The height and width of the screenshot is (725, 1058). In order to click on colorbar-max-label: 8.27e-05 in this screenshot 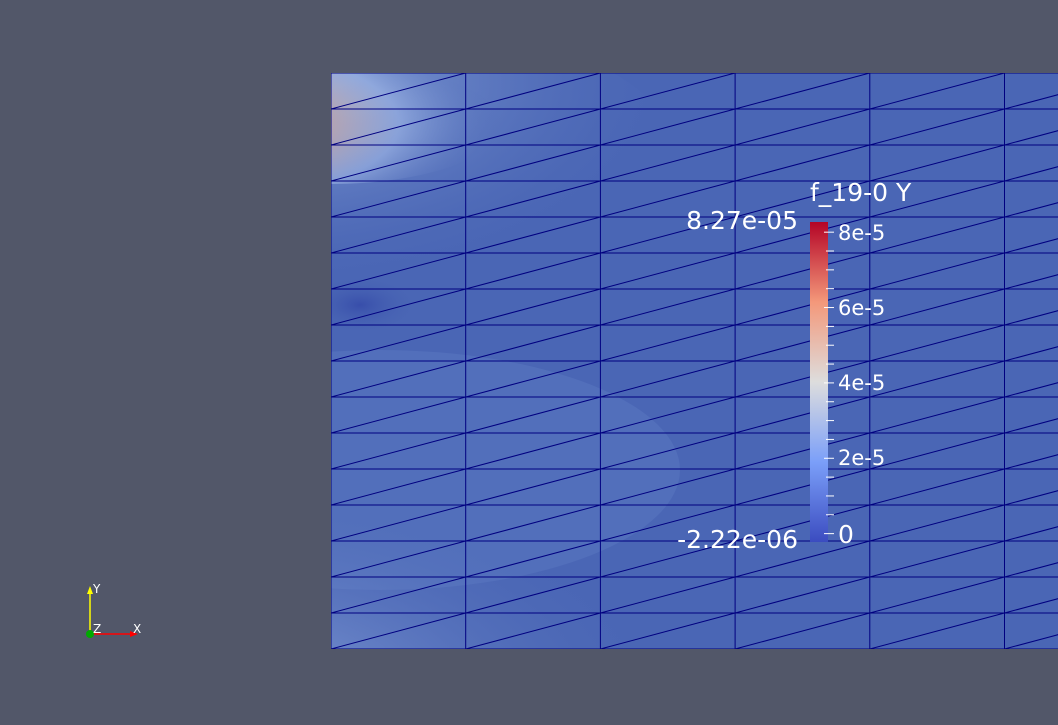, I will do `click(742, 220)`.